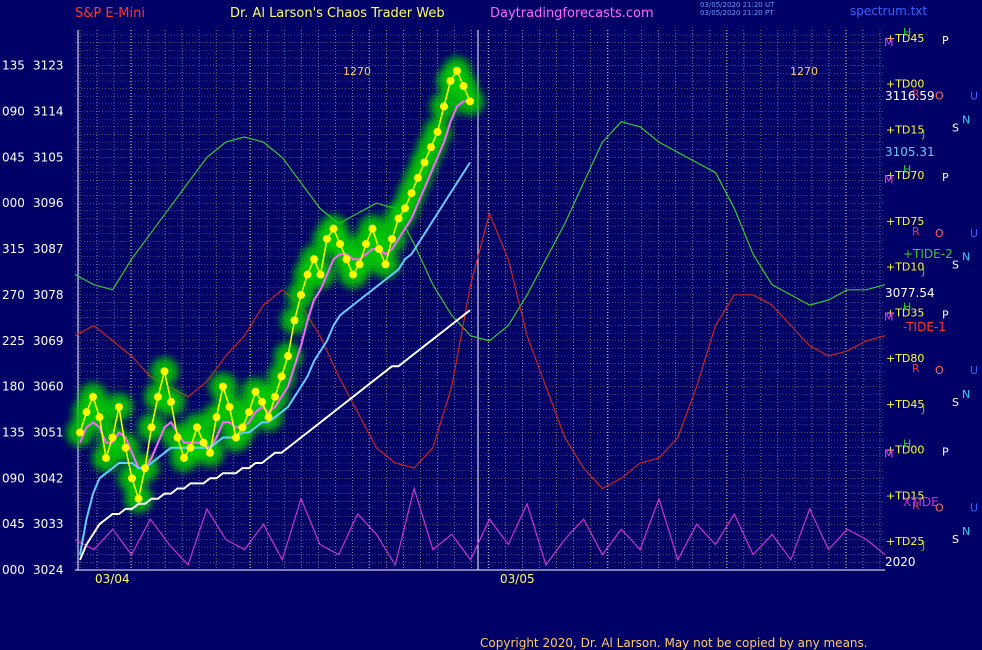 This screenshot has width=982, height=650. What do you see at coordinates (737, 5) in the screenshot?
I see `timestamp-1: 03/05/2020 21:20 UT` at bounding box center [737, 5].